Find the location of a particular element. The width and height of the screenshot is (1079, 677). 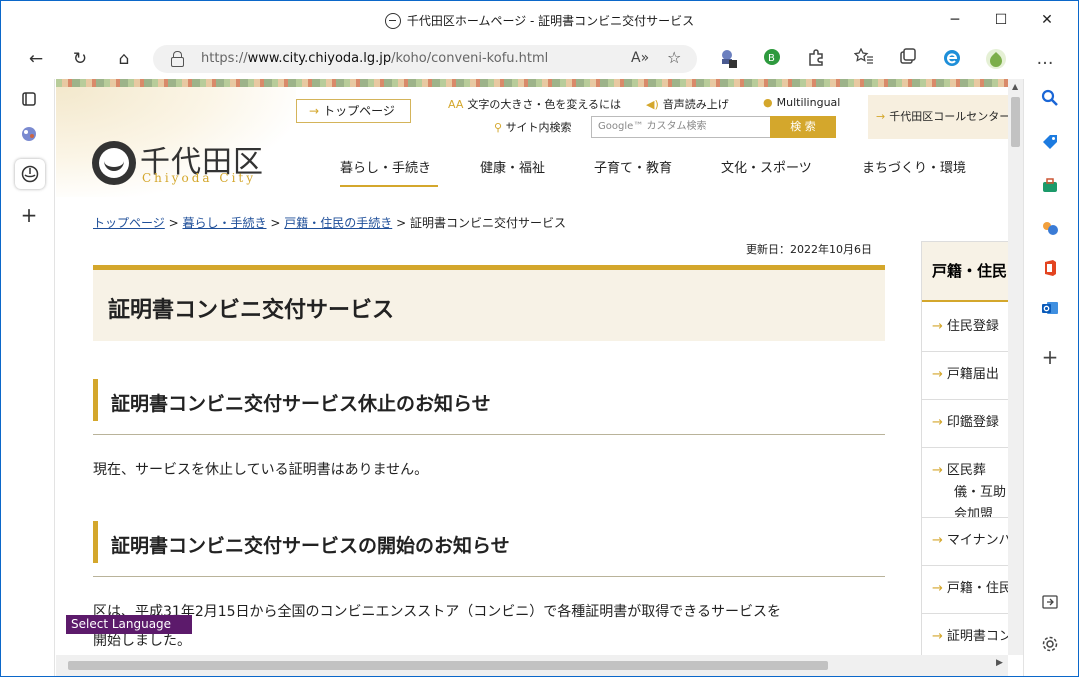

updated-date: 更新日：2022年10月6日 is located at coordinates (809, 249).